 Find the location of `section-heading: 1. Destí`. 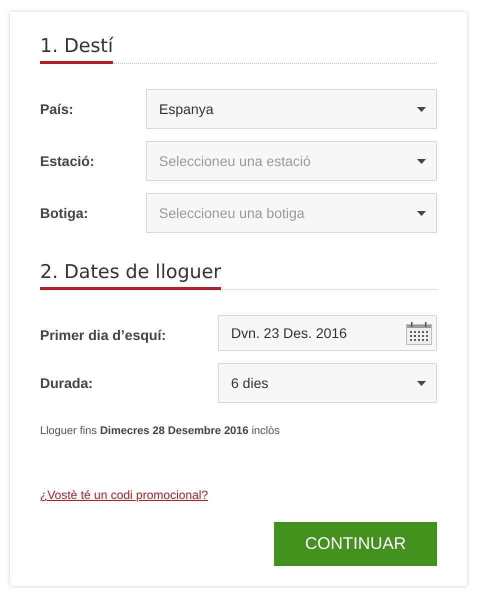

section-heading: 1. Destí is located at coordinates (77, 49).